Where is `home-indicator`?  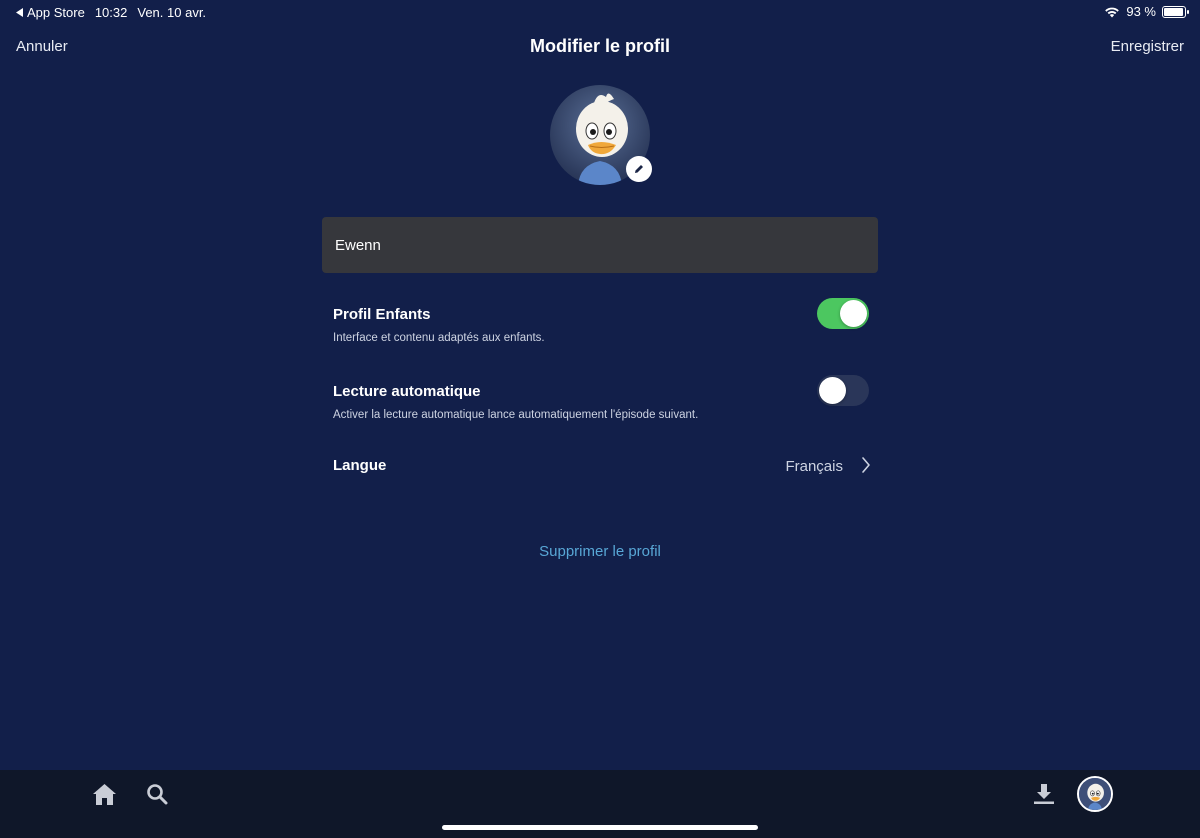 home-indicator is located at coordinates (600, 827).